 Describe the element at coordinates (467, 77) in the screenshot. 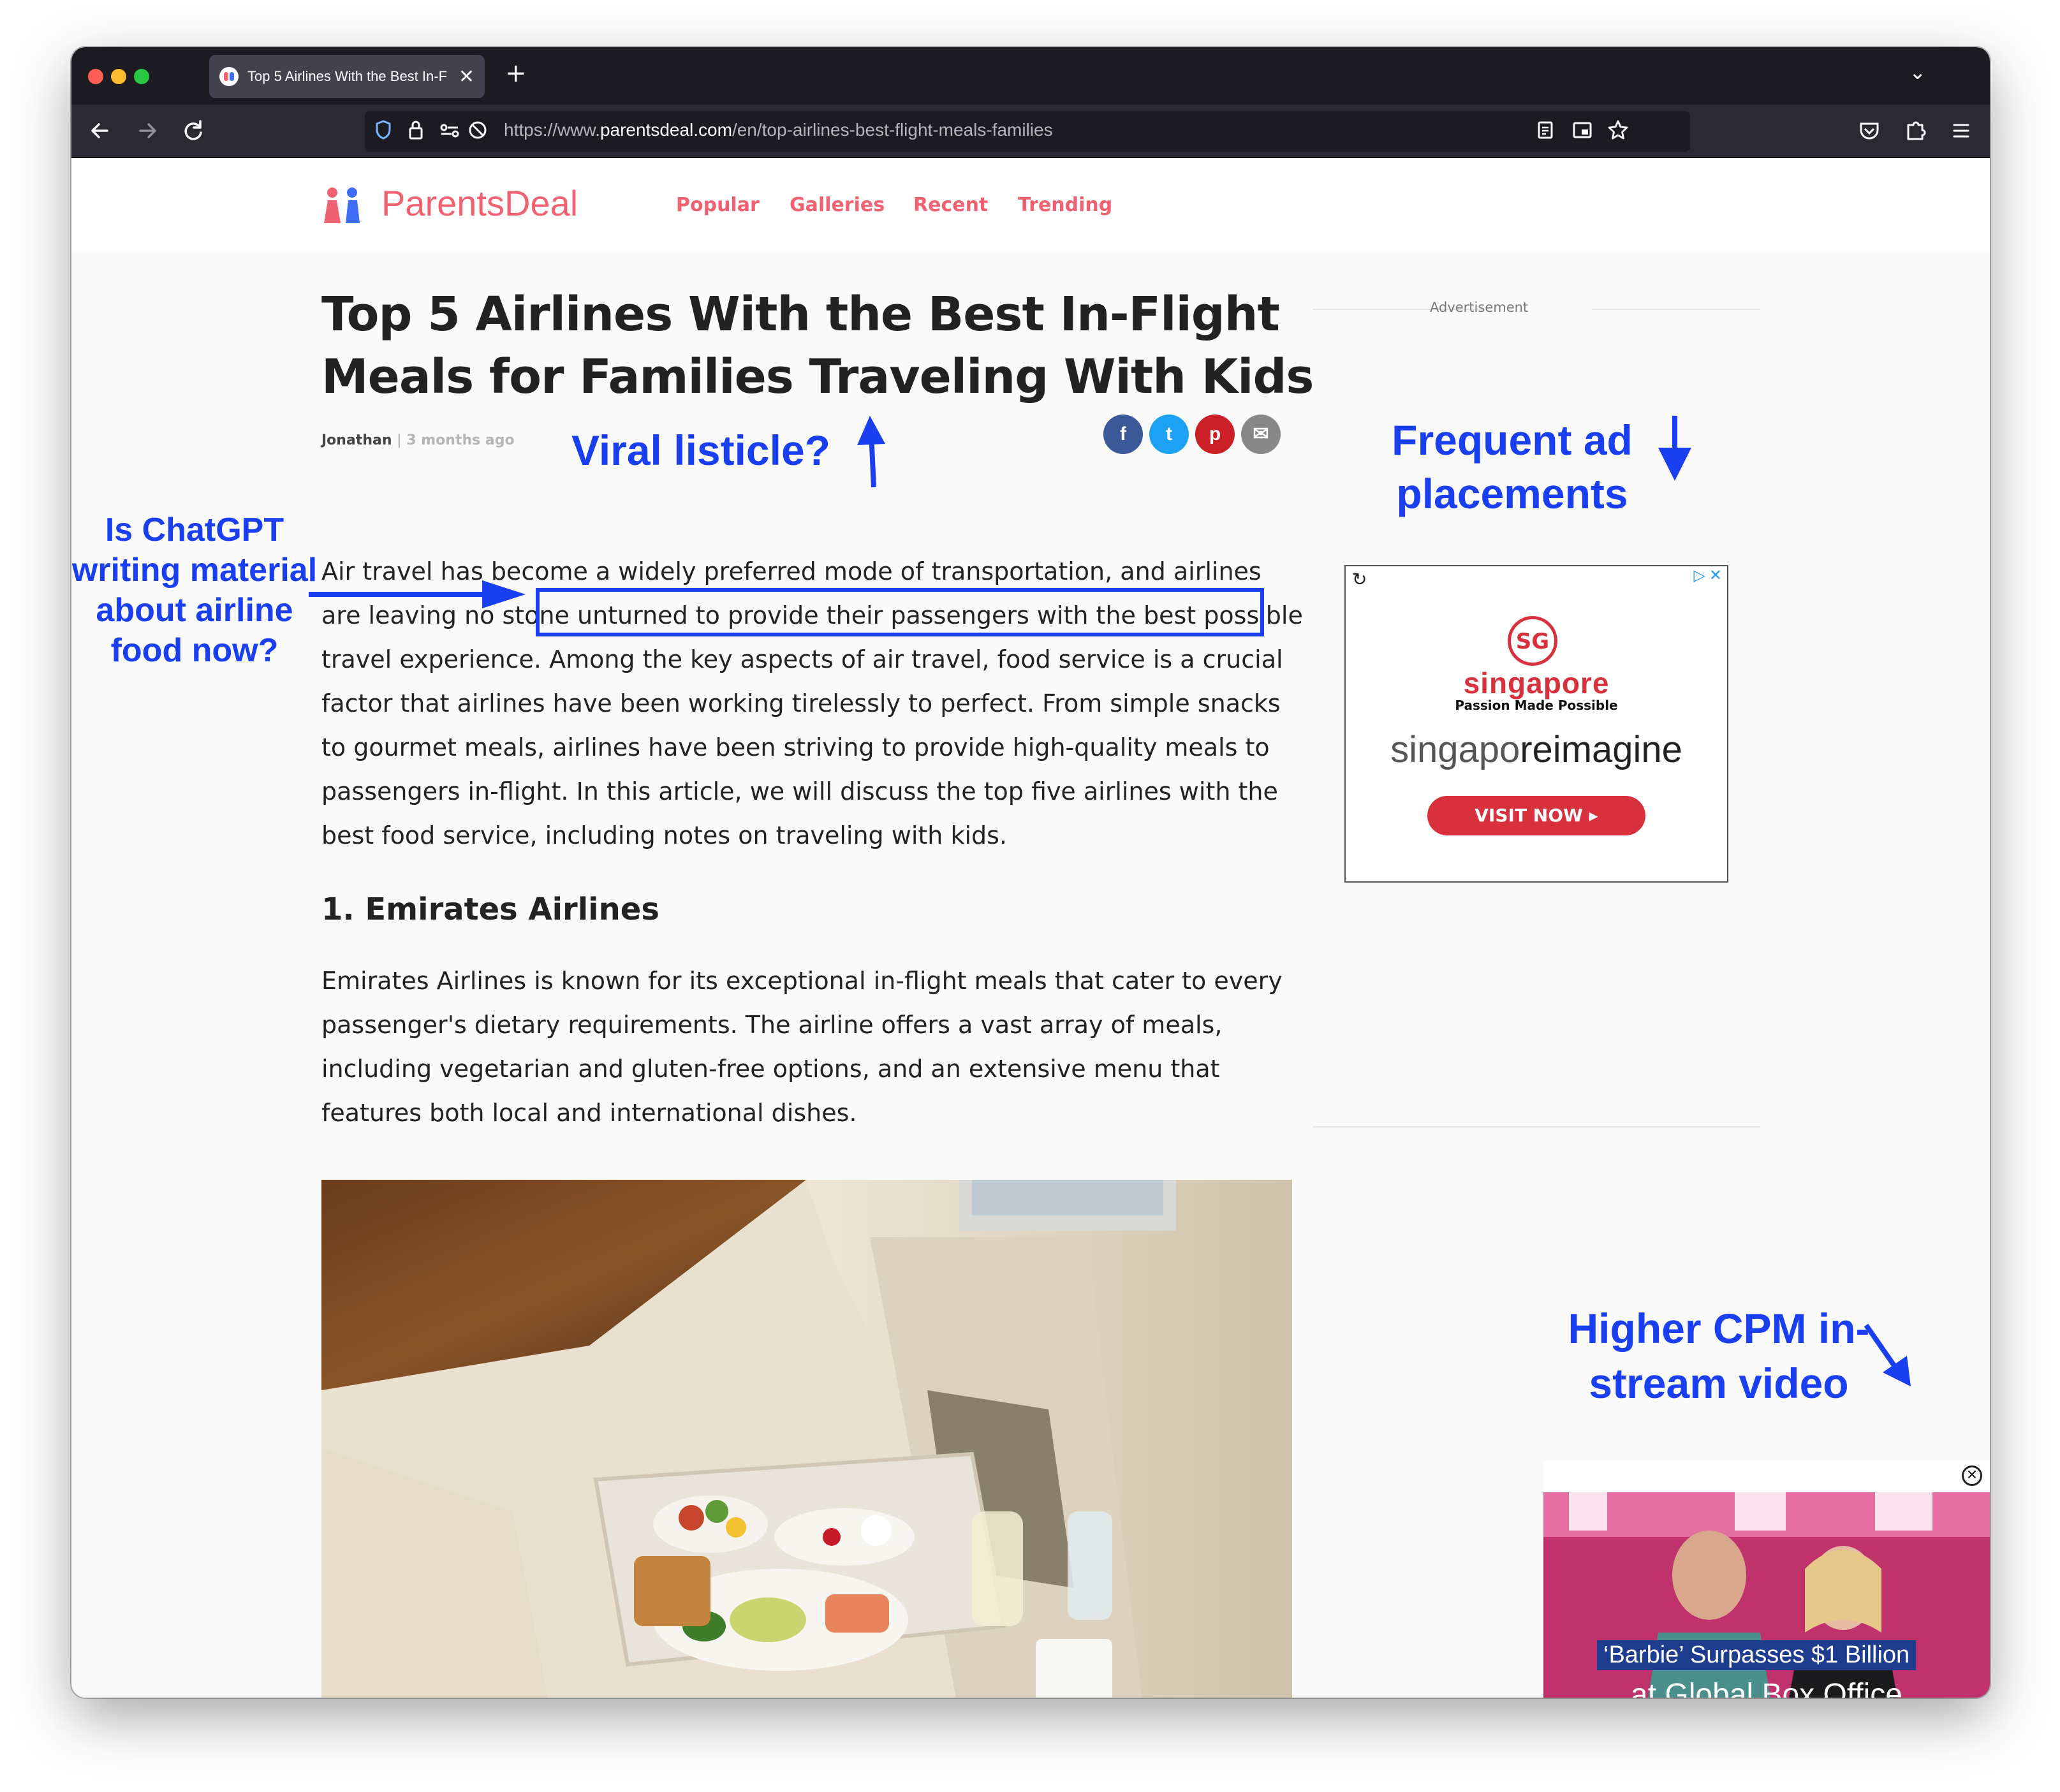

I see `tab-close-icon: ✕` at that location.